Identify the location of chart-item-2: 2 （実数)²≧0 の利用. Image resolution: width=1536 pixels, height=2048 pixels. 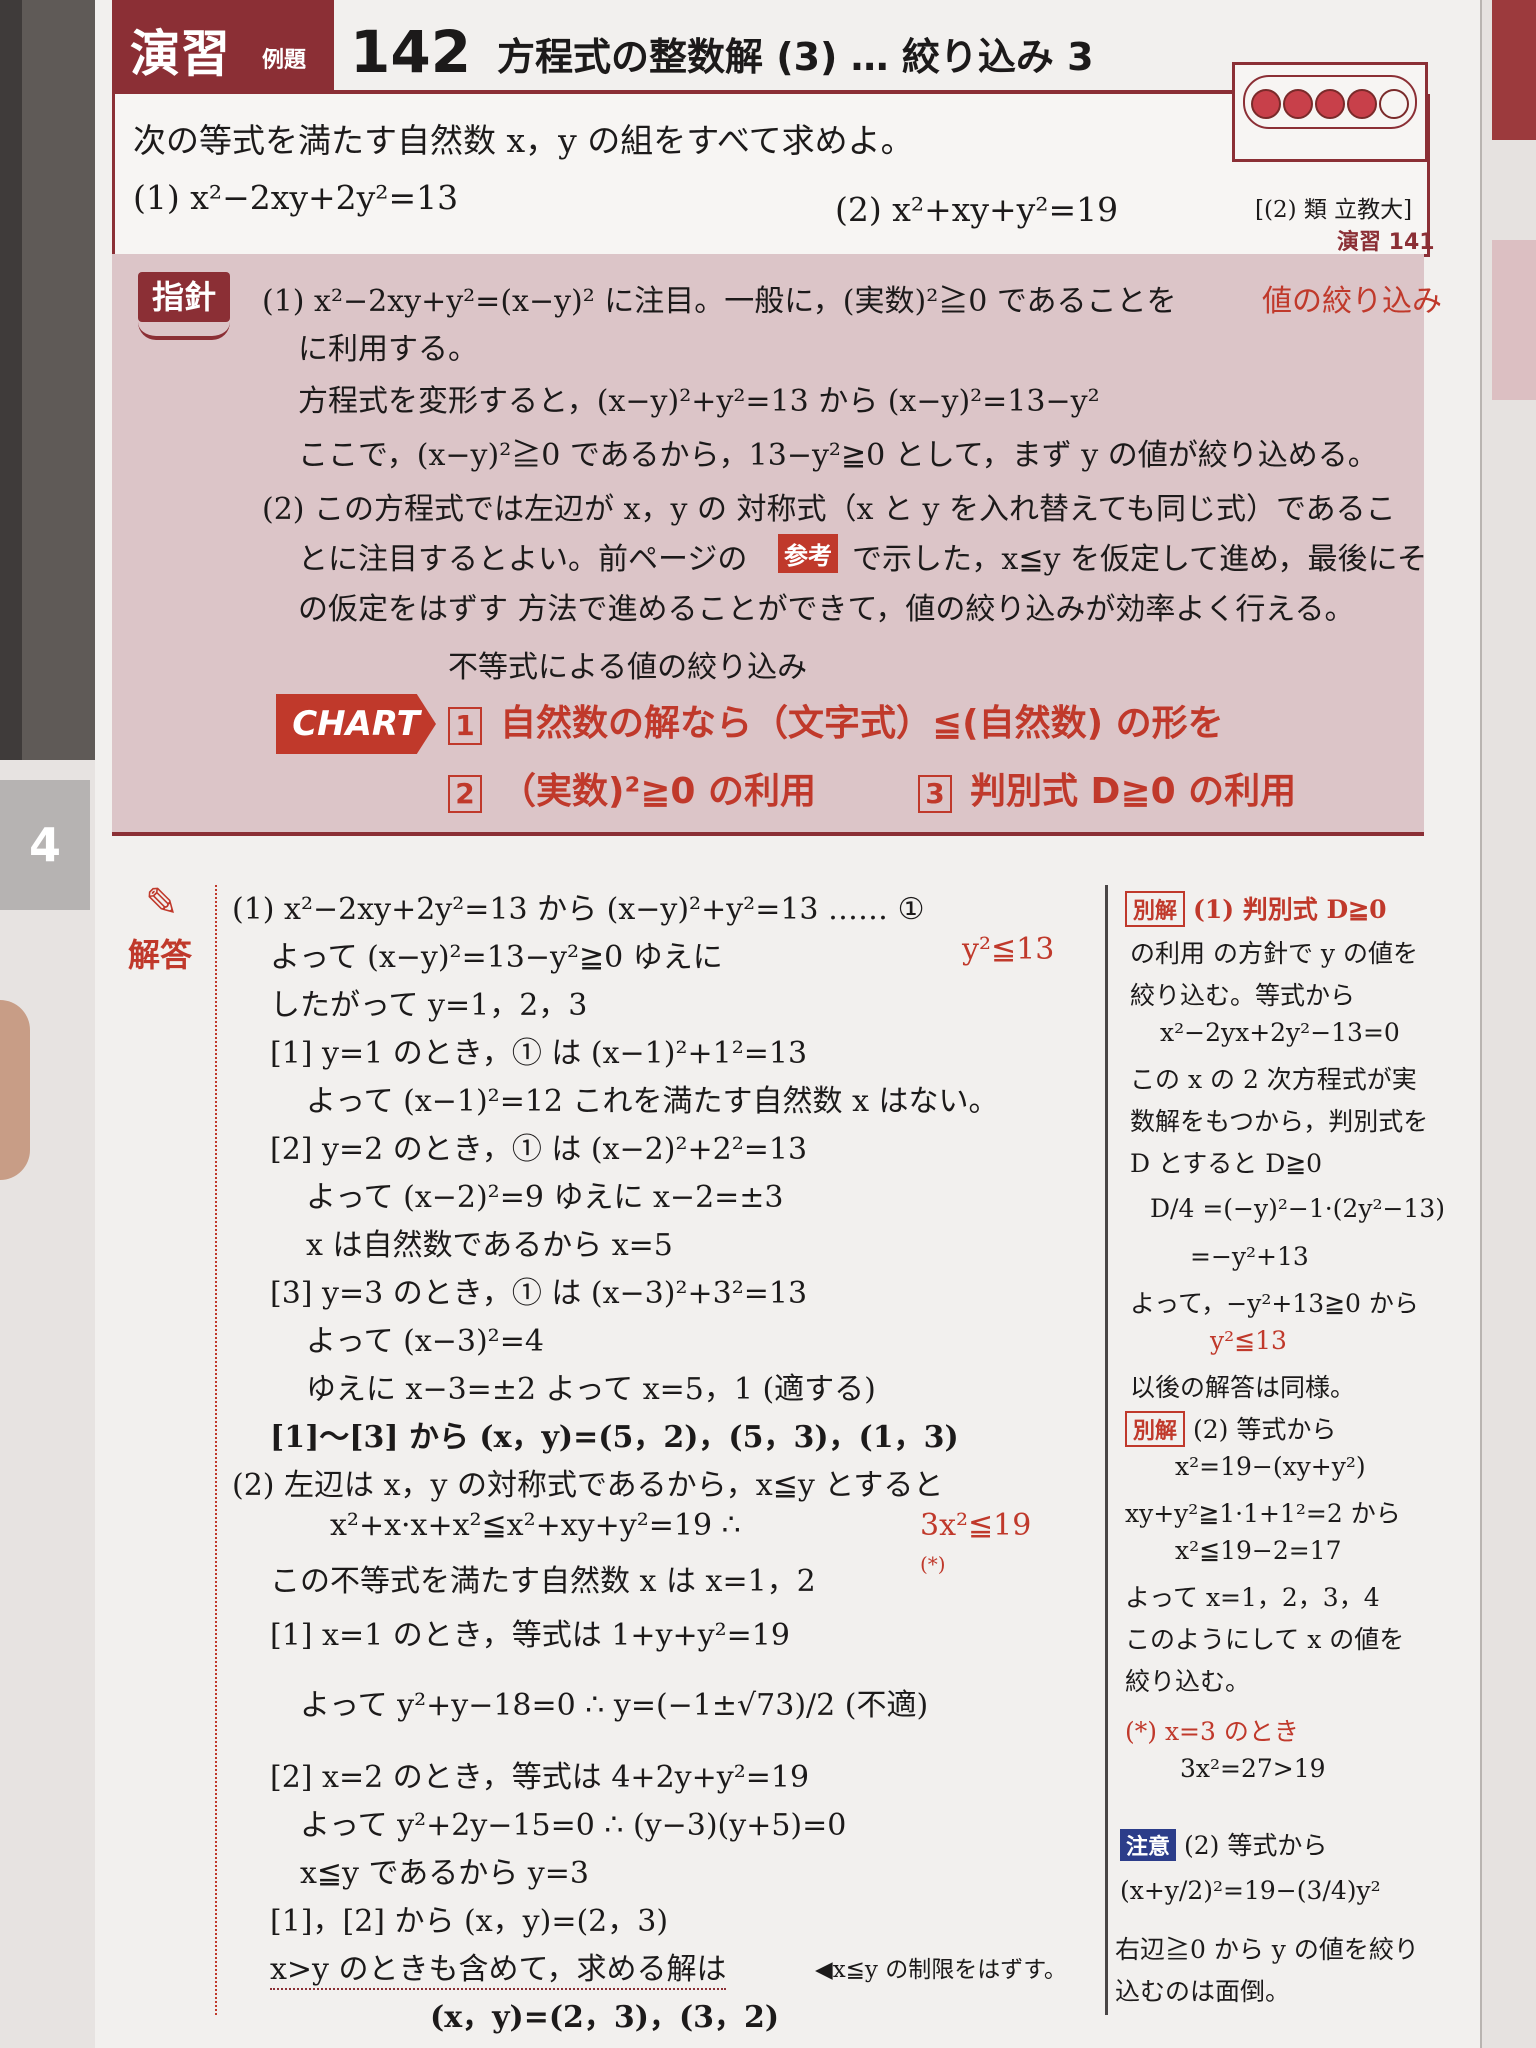
(632, 788).